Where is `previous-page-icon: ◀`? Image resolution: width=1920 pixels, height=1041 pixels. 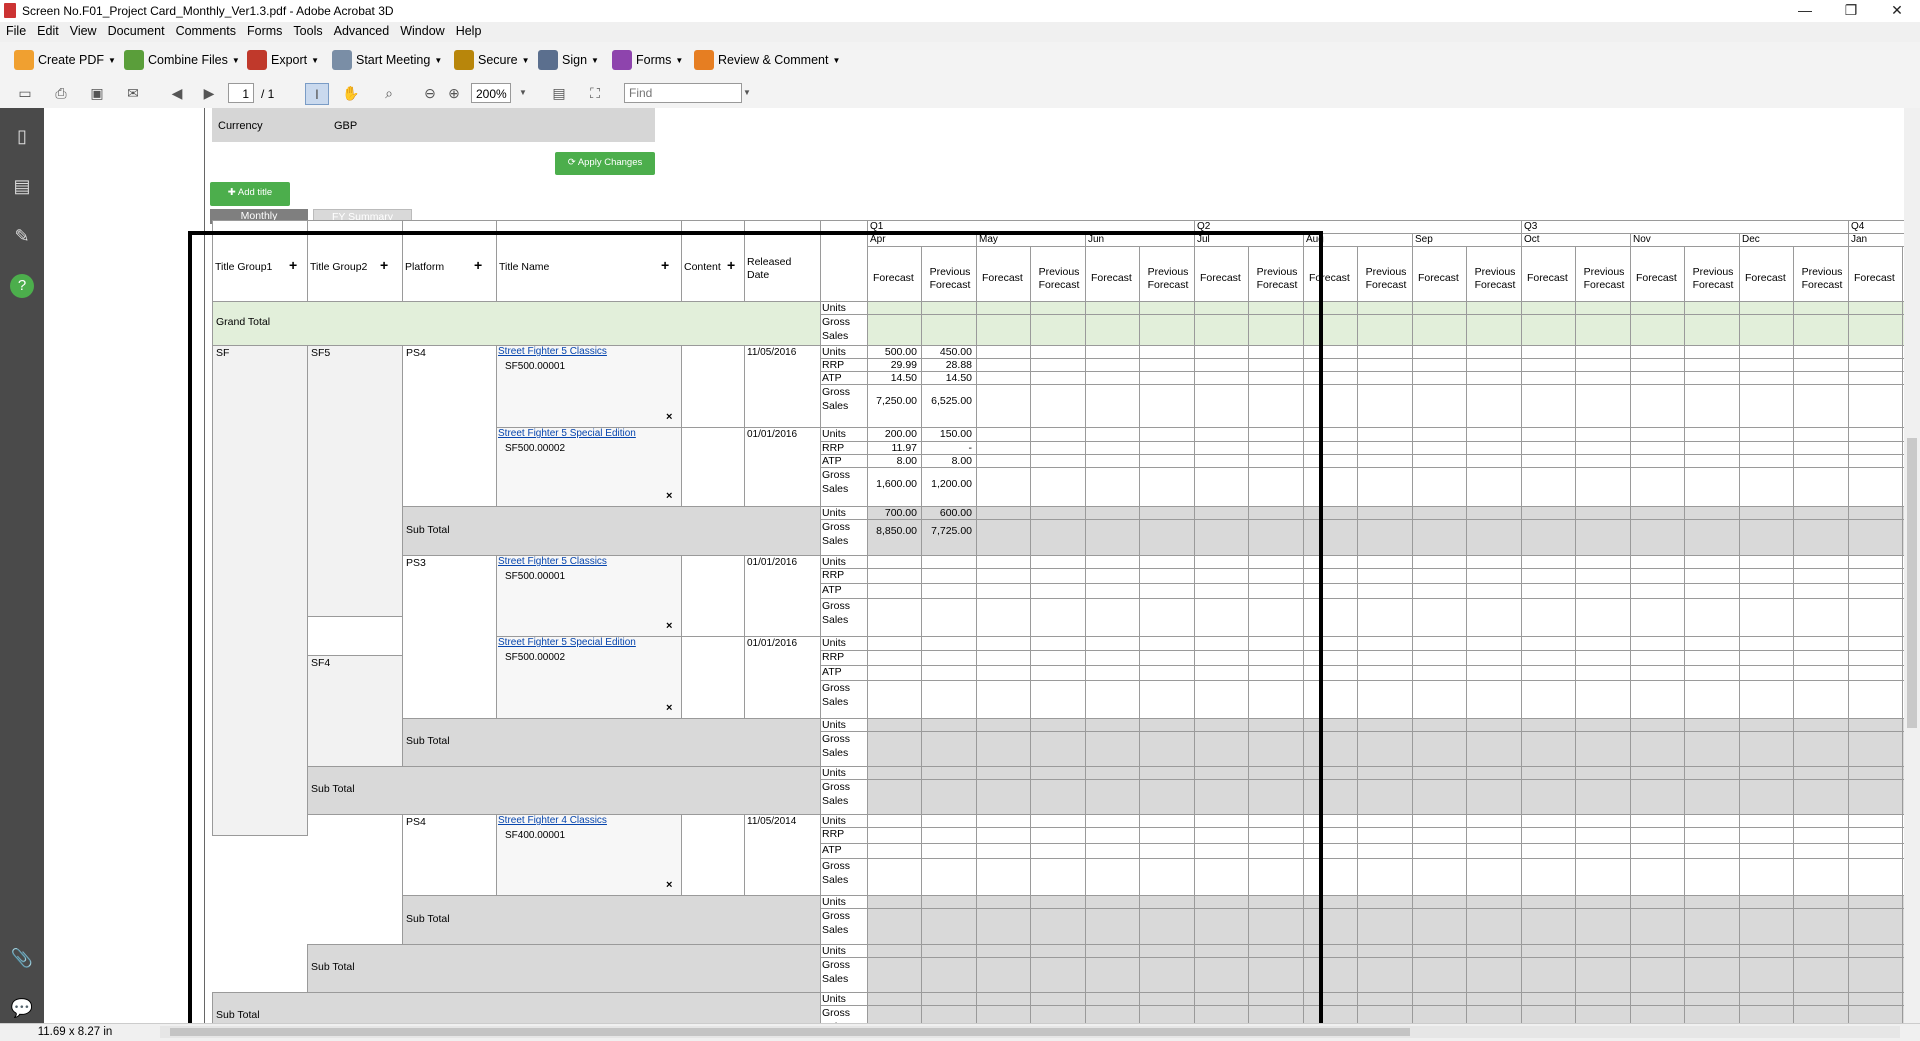
previous-page-icon: ◀ is located at coordinates (177, 93).